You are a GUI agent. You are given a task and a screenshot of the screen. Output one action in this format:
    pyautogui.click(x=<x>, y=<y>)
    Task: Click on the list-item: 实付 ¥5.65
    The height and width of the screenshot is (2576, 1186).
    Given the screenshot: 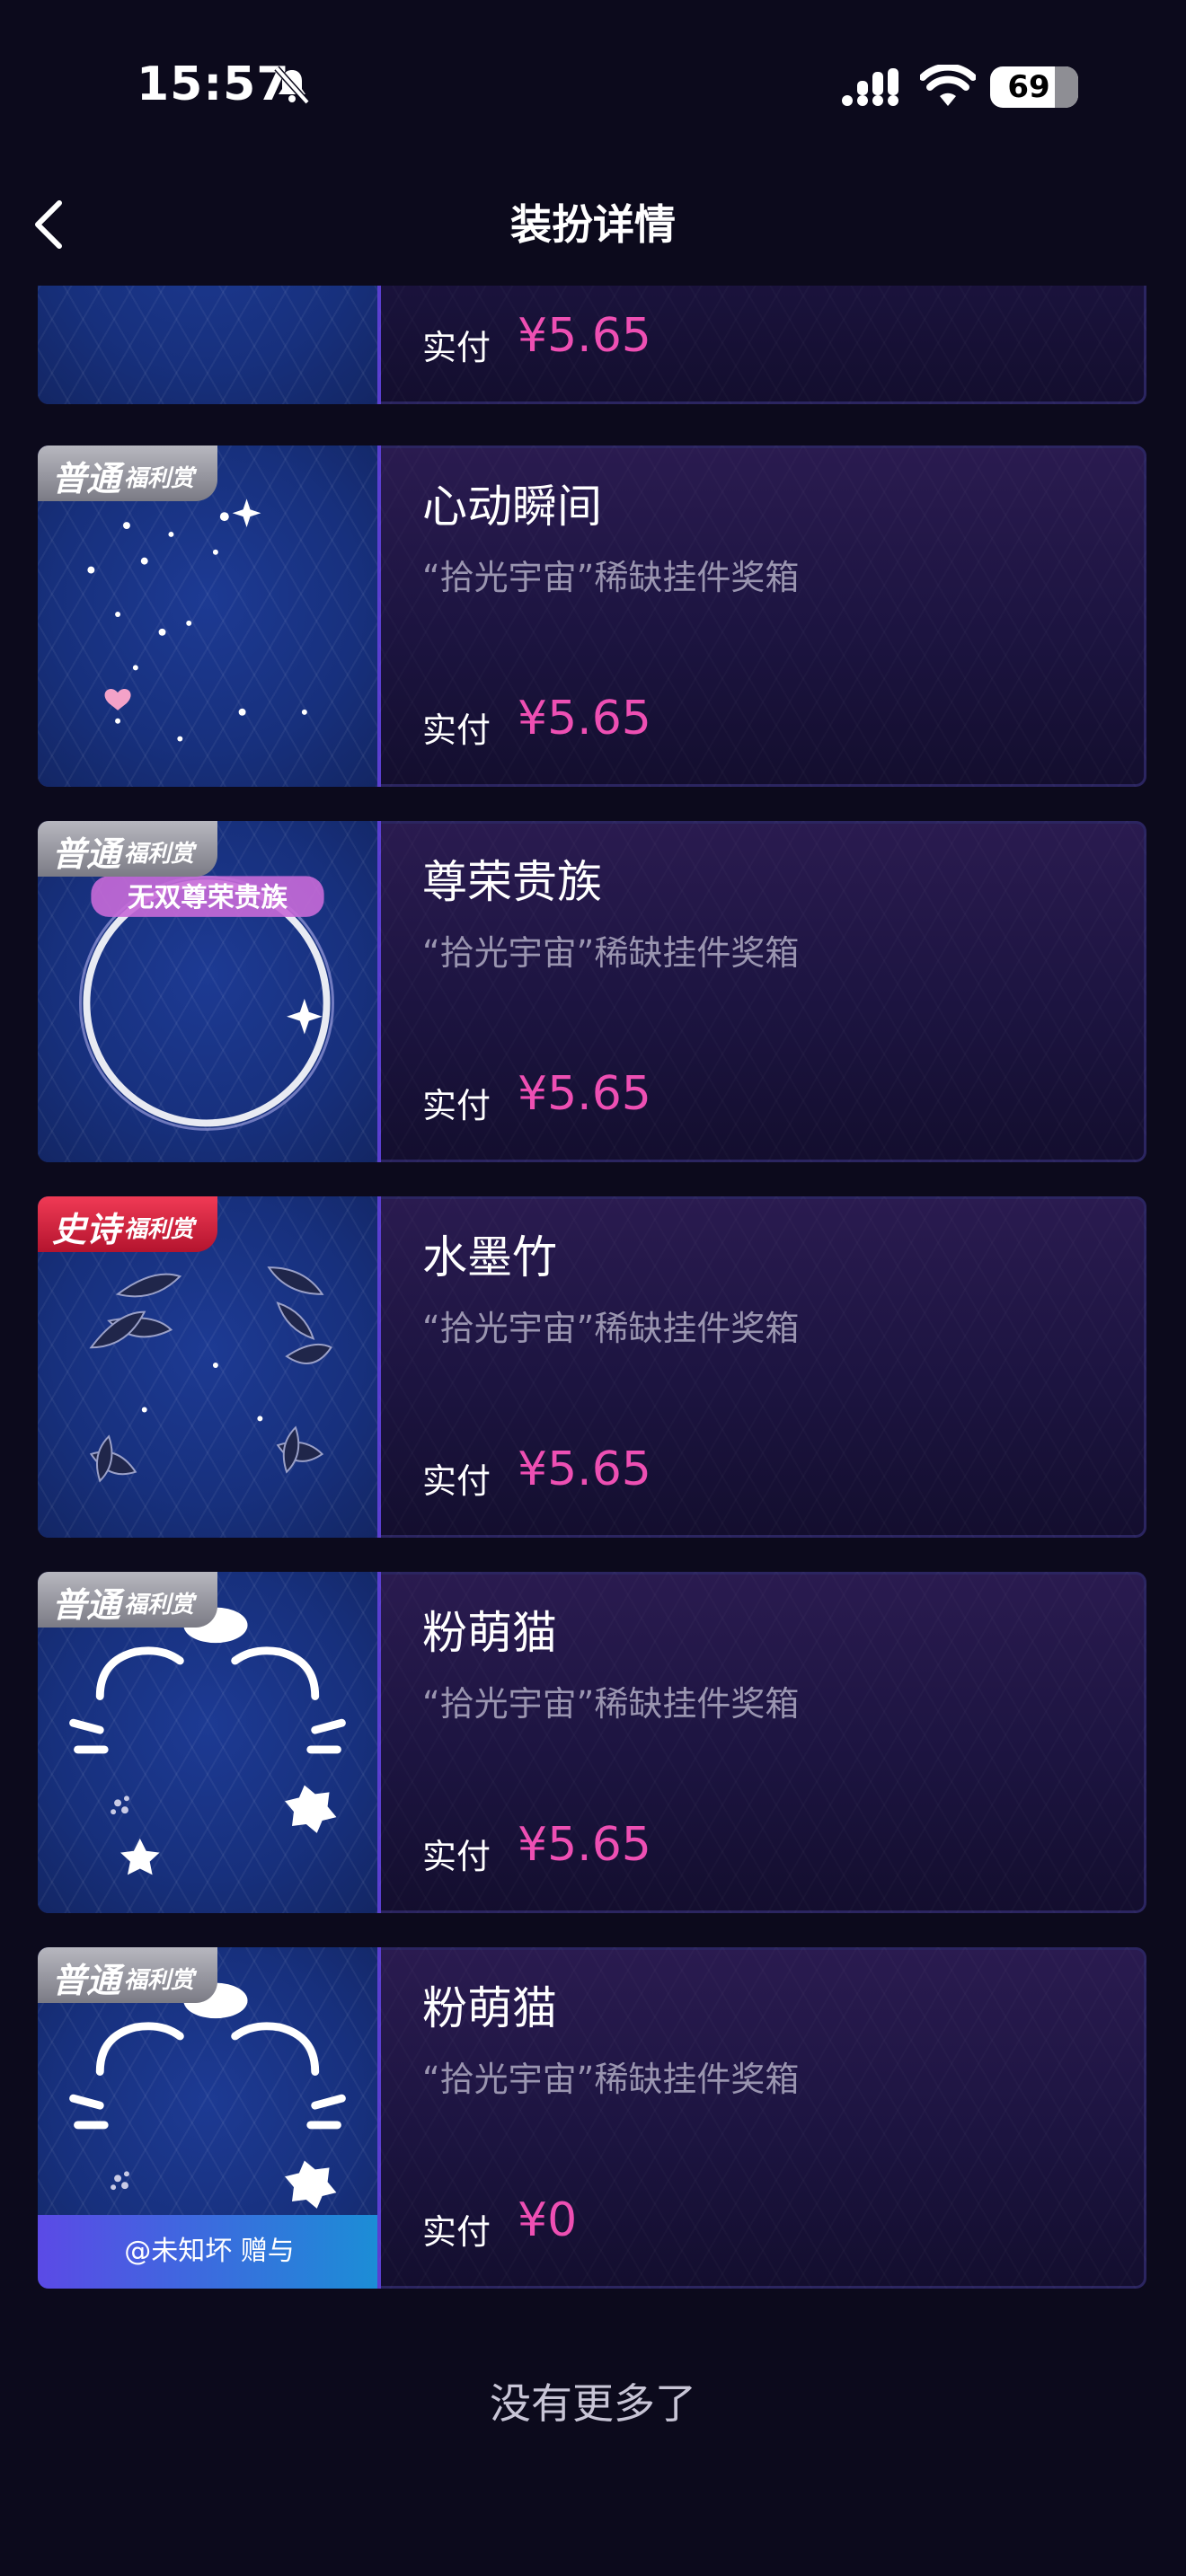 What is the action you would take?
    pyautogui.click(x=592, y=345)
    